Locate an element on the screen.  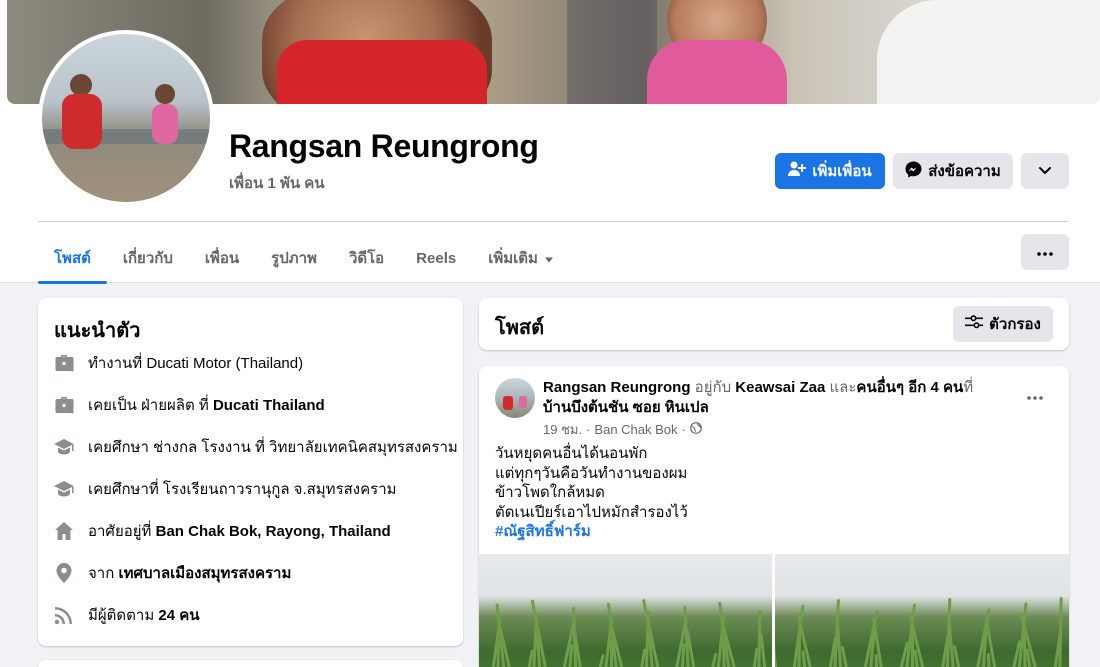
post-author-link: Rangsan Reungrong is located at coordinates (617, 387).